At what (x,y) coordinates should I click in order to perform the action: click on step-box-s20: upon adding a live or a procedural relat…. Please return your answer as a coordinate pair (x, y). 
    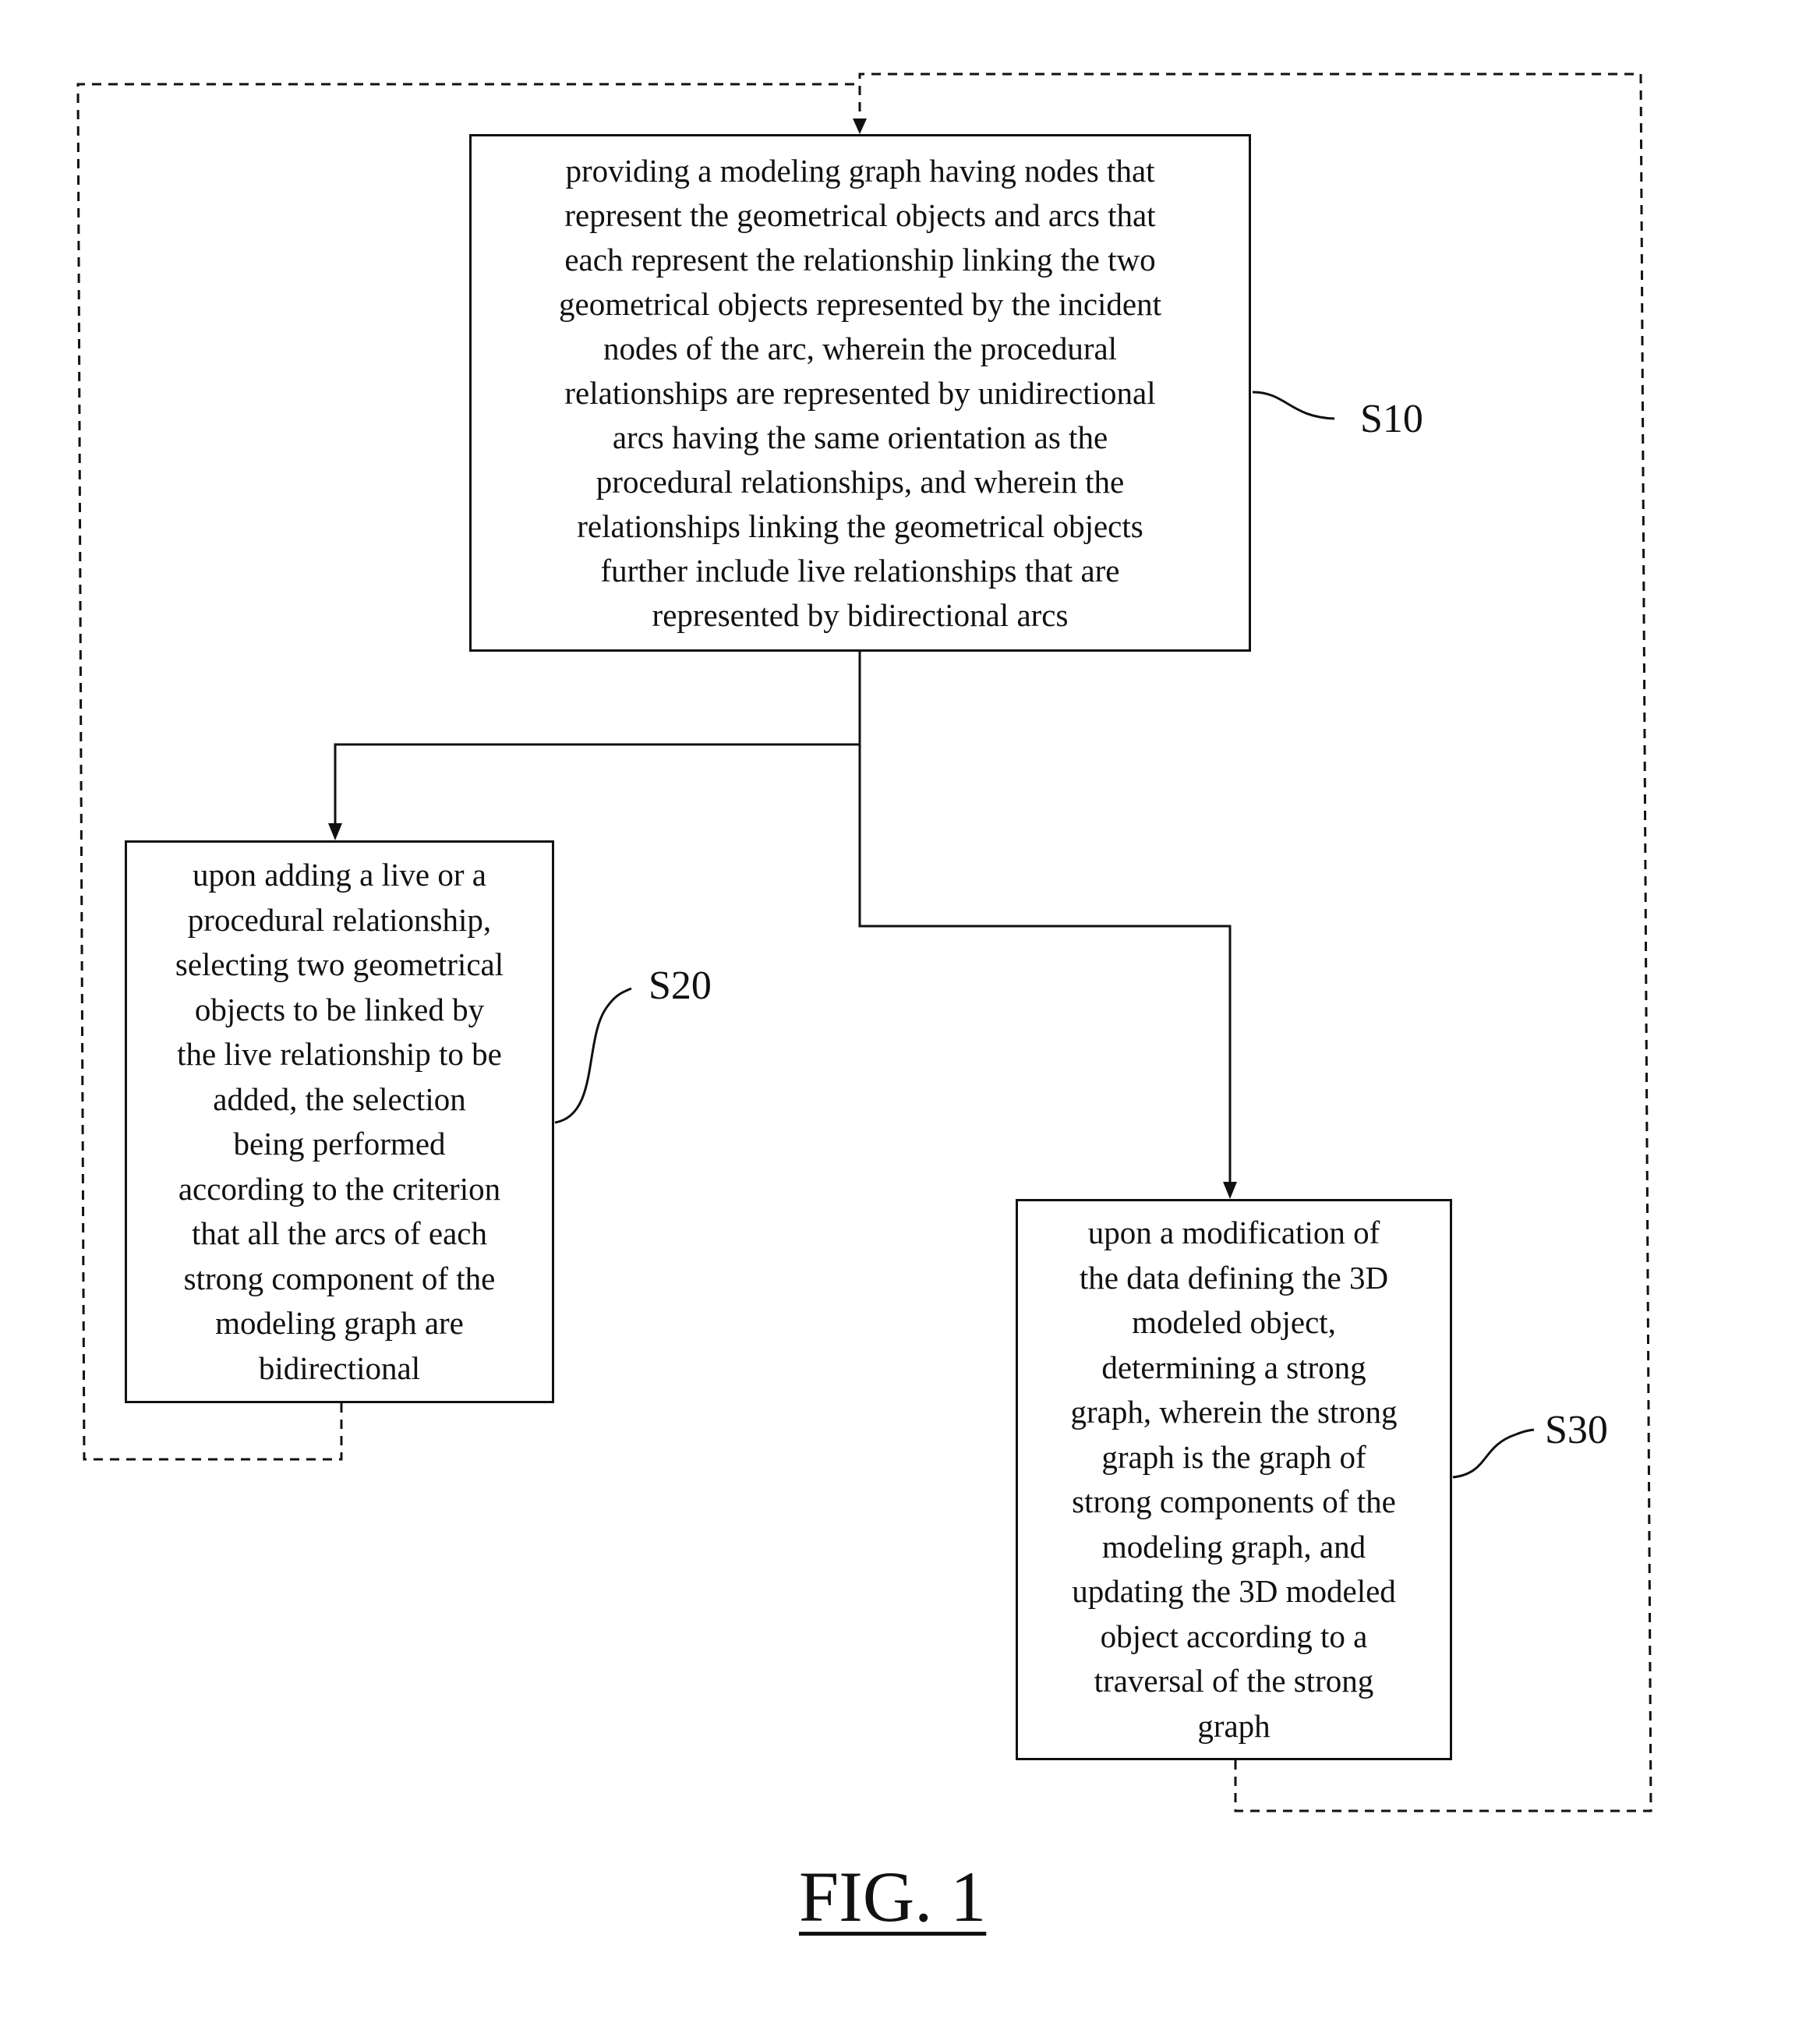
    Looking at the image, I should click on (339, 1121).